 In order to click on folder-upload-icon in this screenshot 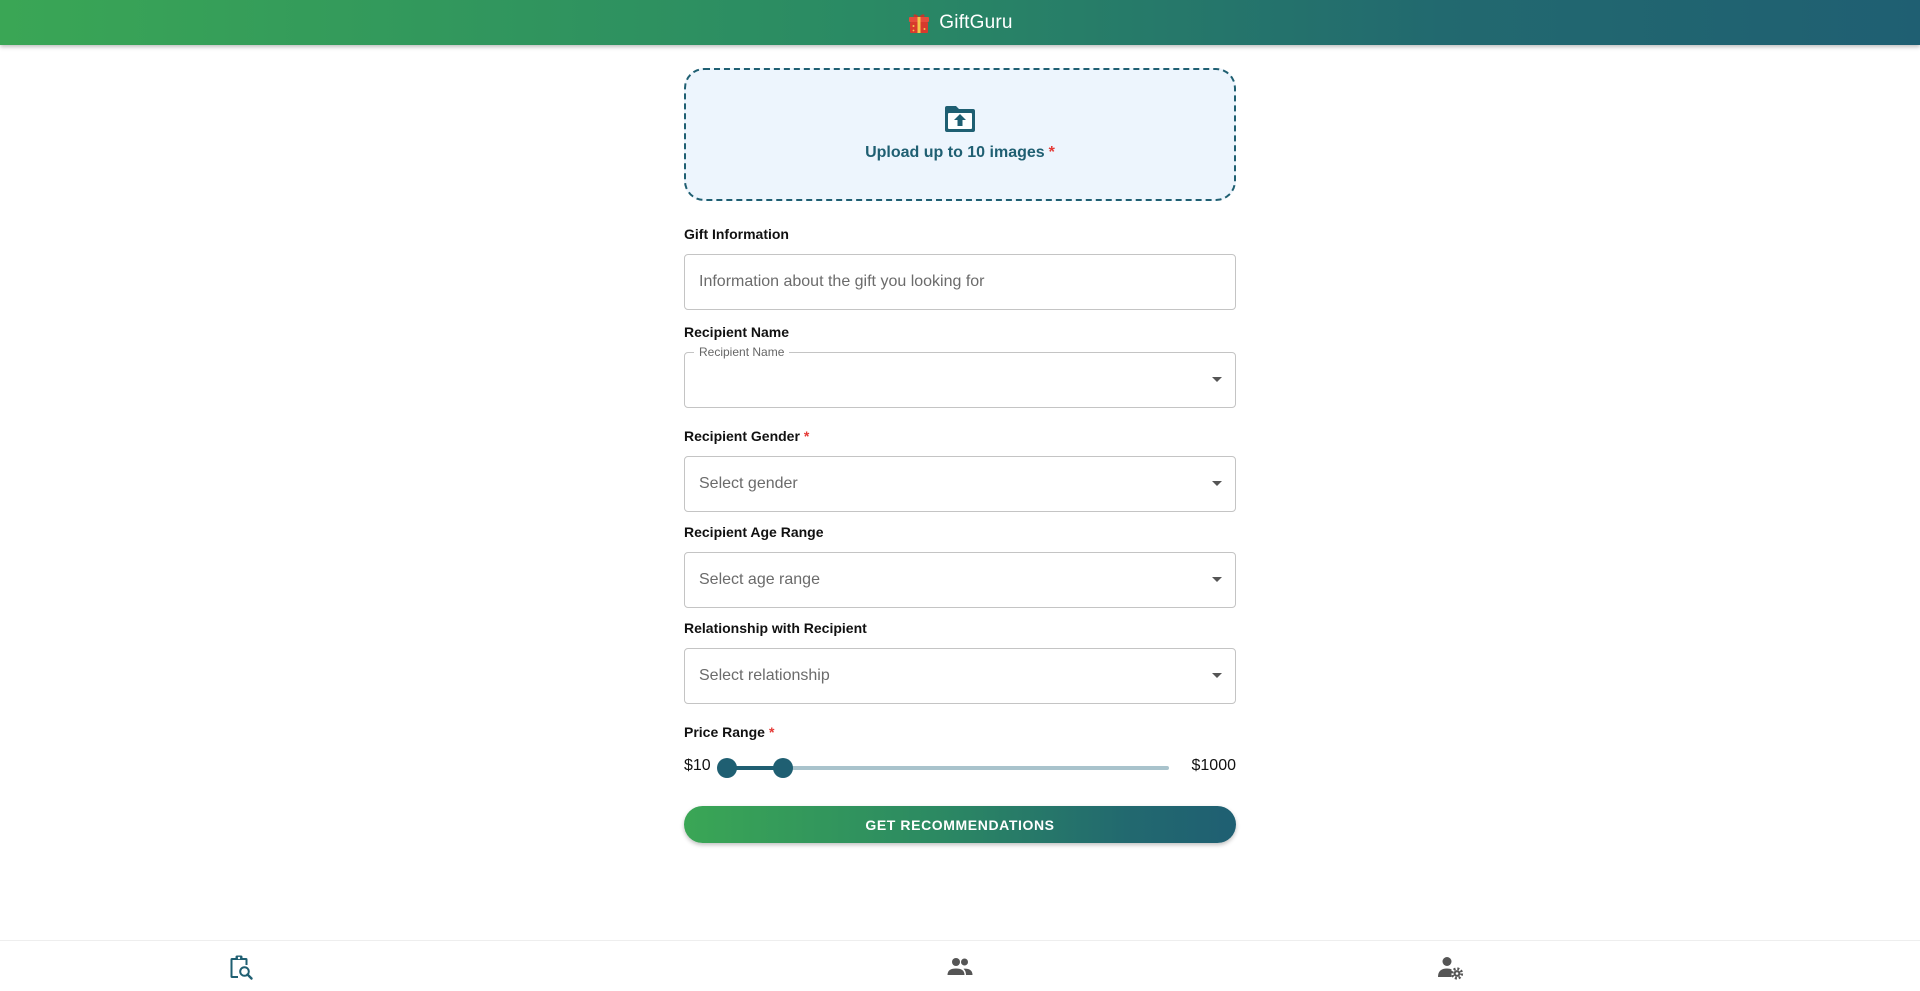, I will do `click(960, 118)`.